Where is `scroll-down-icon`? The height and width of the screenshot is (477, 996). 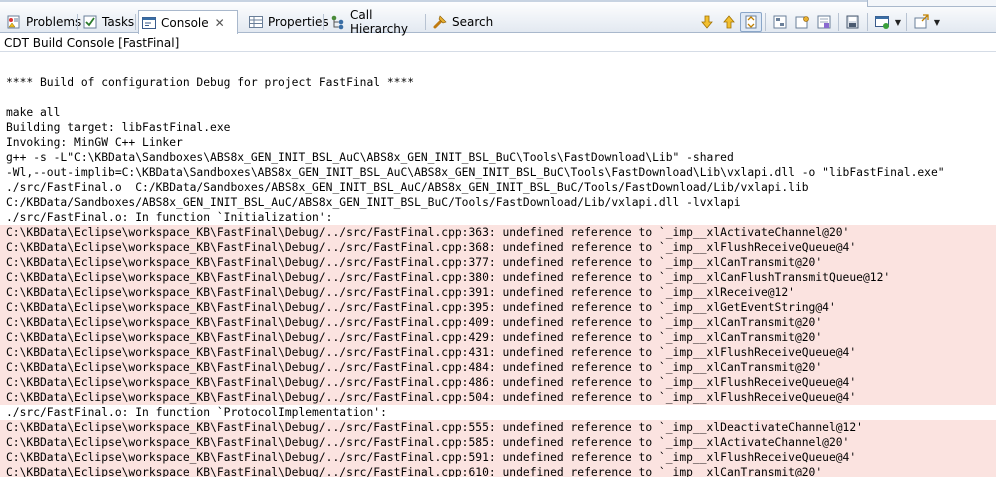 scroll-down-icon is located at coordinates (707, 22).